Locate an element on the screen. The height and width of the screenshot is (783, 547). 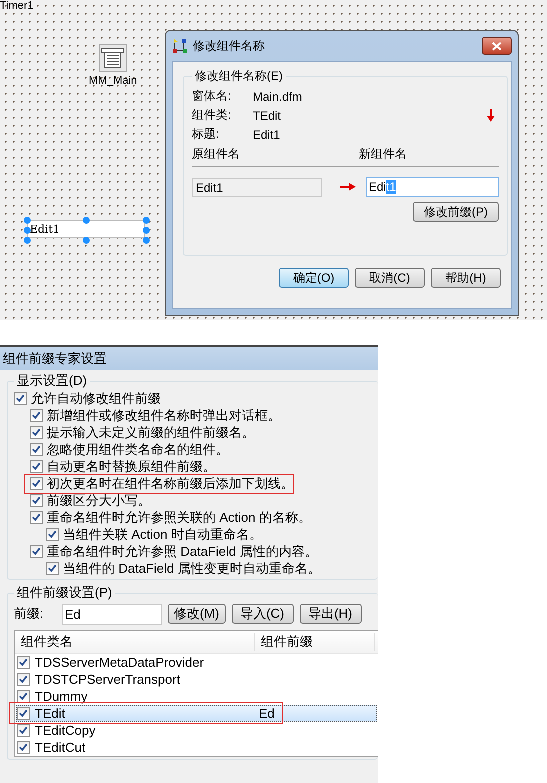
edit-component: Edit1 is located at coordinates (86, 229).